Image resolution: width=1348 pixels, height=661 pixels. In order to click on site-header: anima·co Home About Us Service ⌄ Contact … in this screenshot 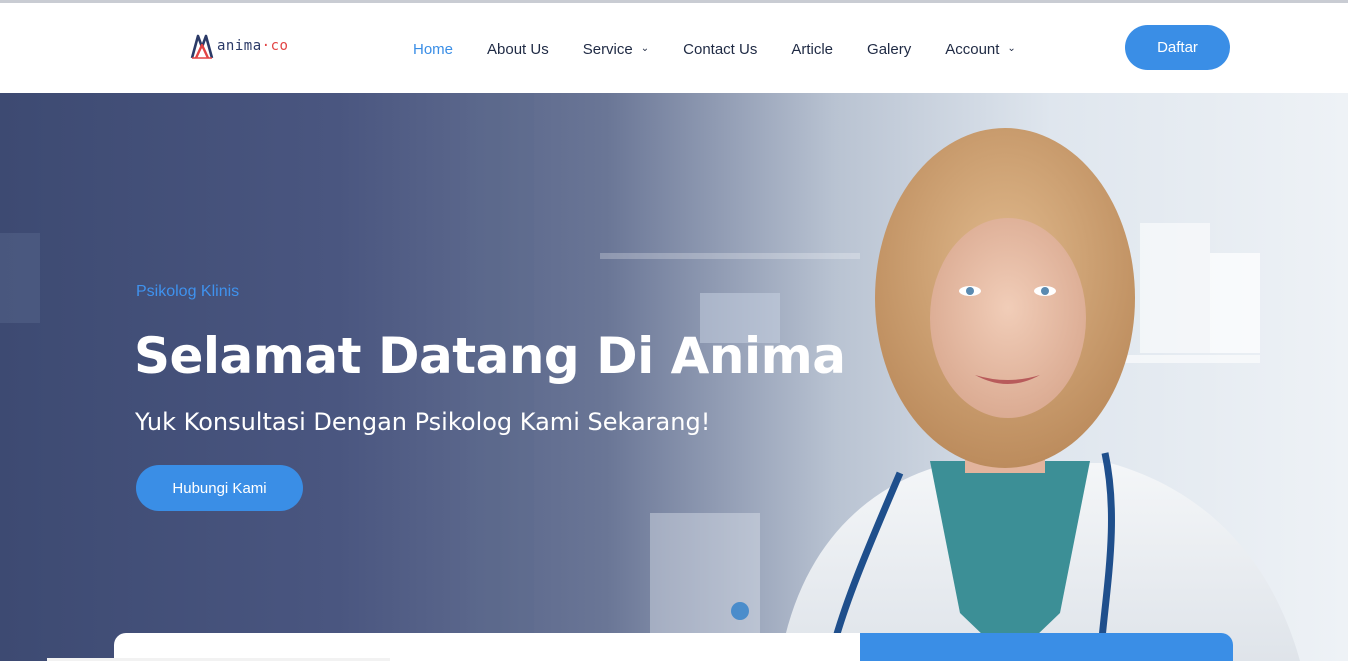, I will do `click(674, 48)`.